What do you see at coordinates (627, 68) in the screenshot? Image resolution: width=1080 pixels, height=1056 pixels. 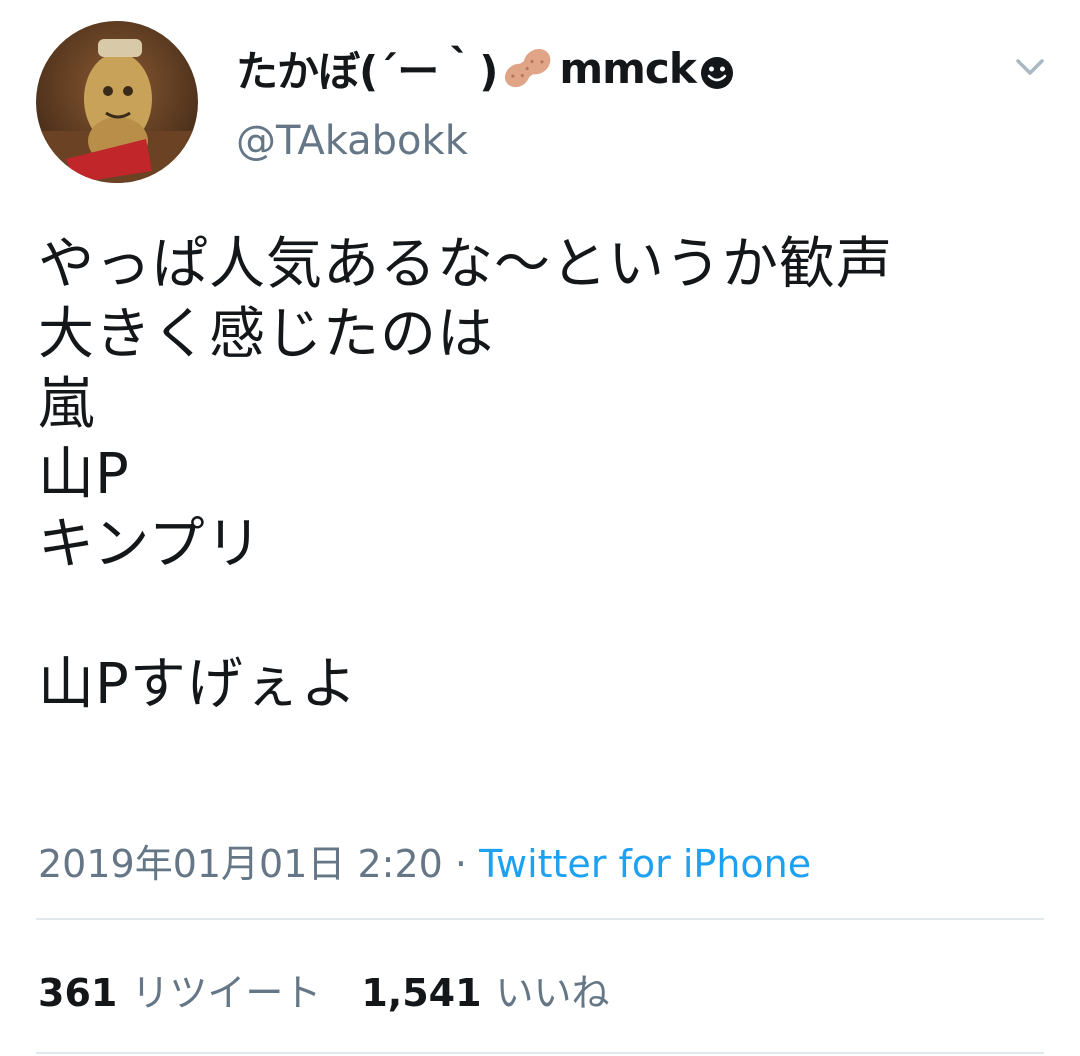 I see `display-name-suffix: mmck` at bounding box center [627, 68].